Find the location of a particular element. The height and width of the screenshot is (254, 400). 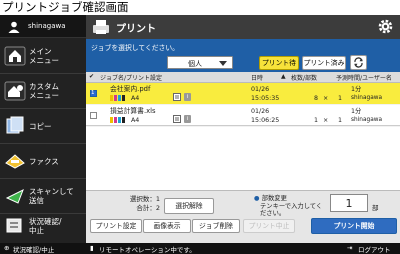

sidebar-label-fax: ファクス is located at coordinates (44, 161).